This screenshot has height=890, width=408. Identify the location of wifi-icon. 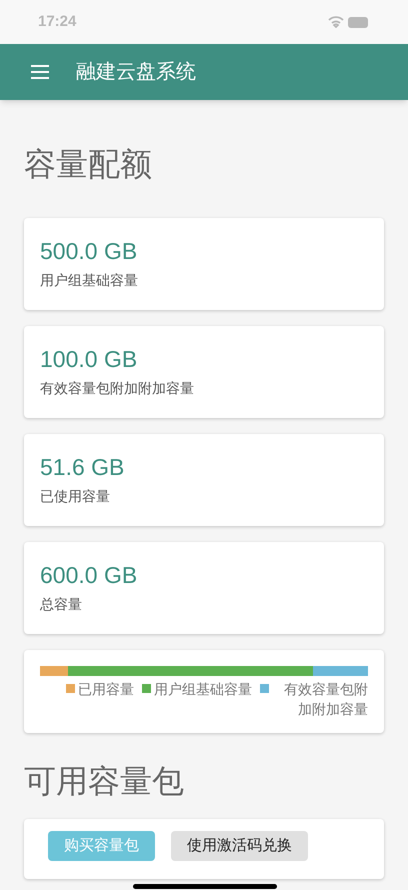
(336, 22).